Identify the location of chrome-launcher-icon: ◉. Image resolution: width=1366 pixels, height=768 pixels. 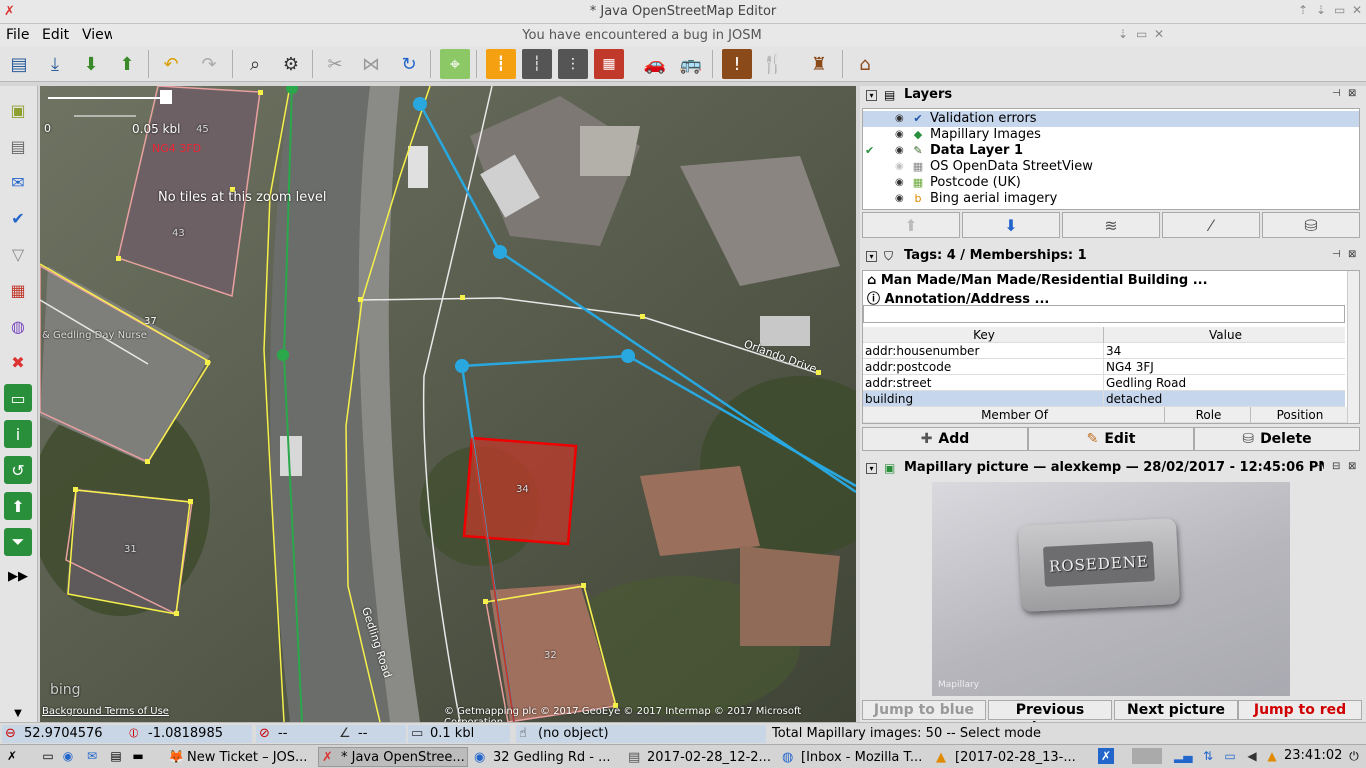
(68, 756).